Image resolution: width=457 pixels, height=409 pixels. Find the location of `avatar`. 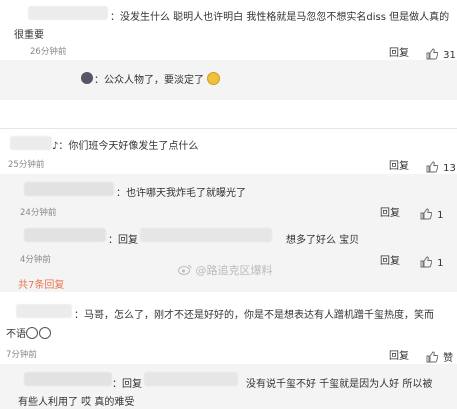

avatar is located at coordinates (87, 78).